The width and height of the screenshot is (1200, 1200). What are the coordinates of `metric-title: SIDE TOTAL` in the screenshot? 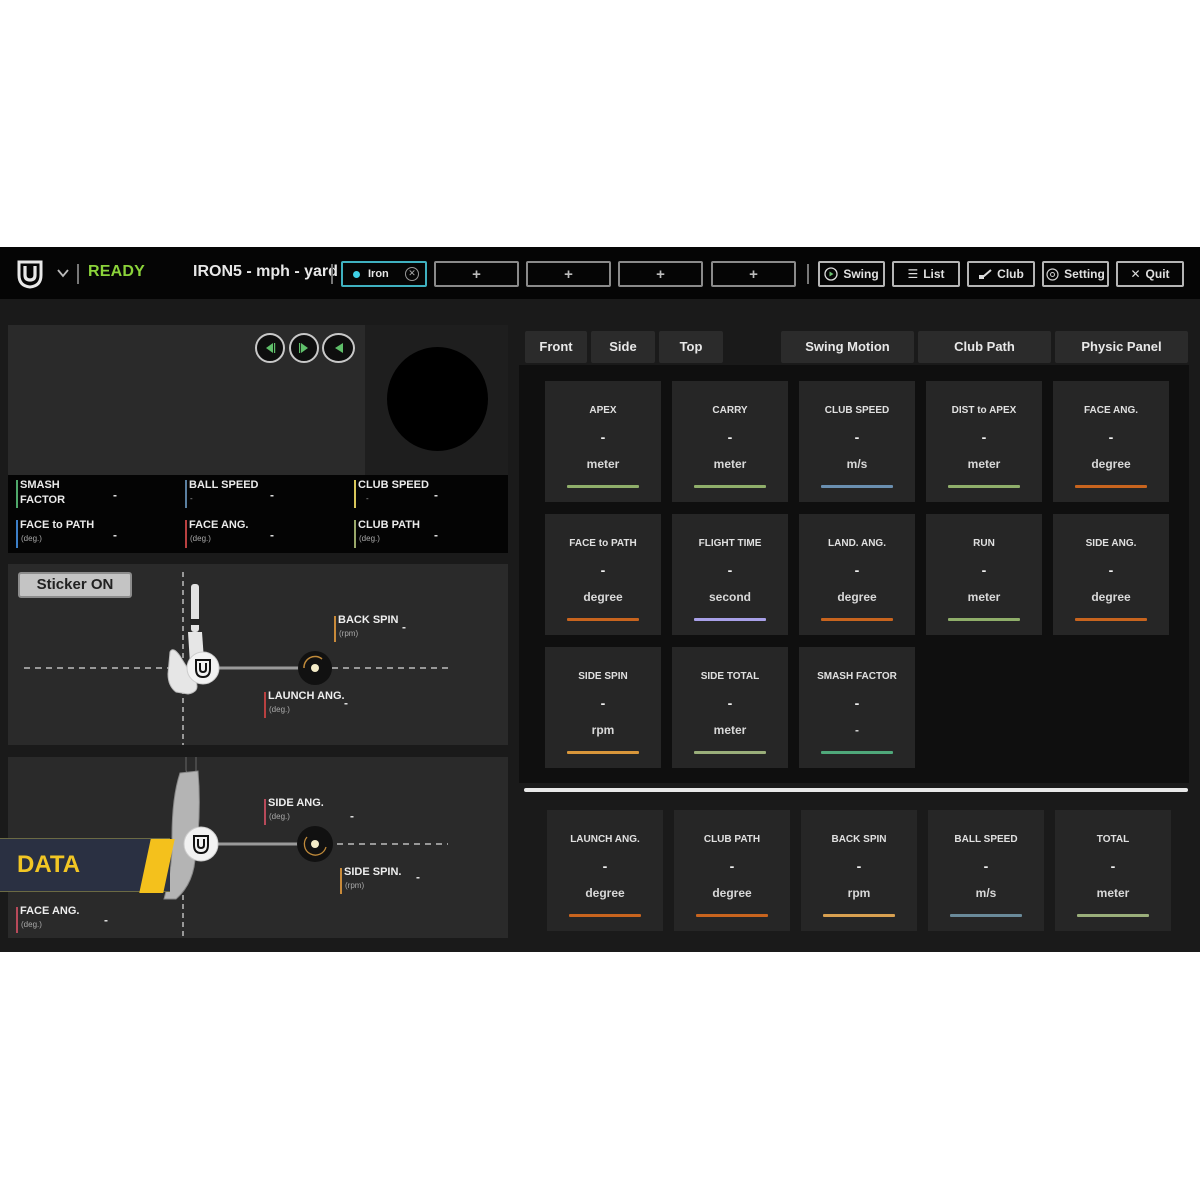 It's located at (730, 676).